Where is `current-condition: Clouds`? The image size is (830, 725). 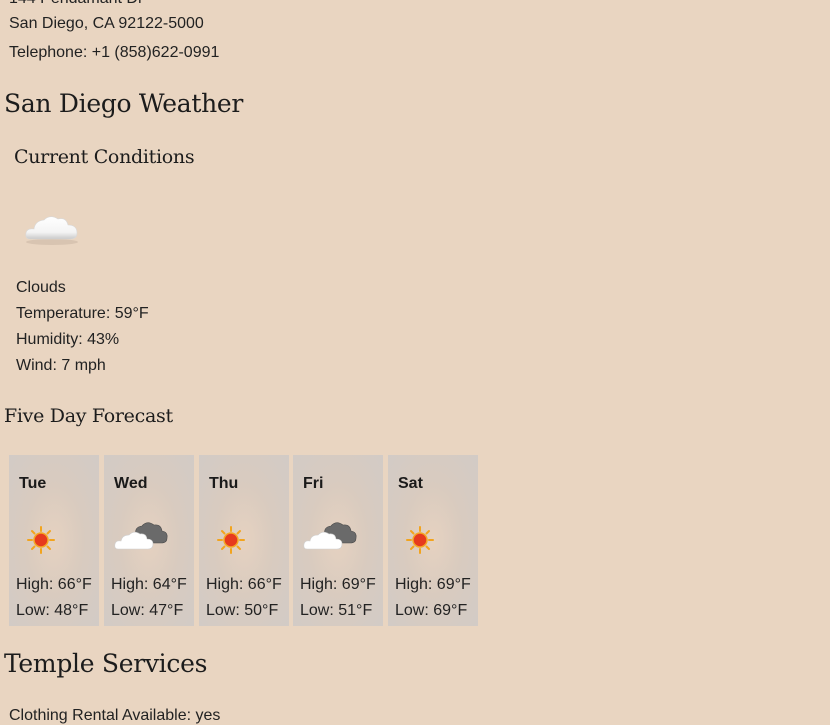 current-condition: Clouds is located at coordinates (41, 287).